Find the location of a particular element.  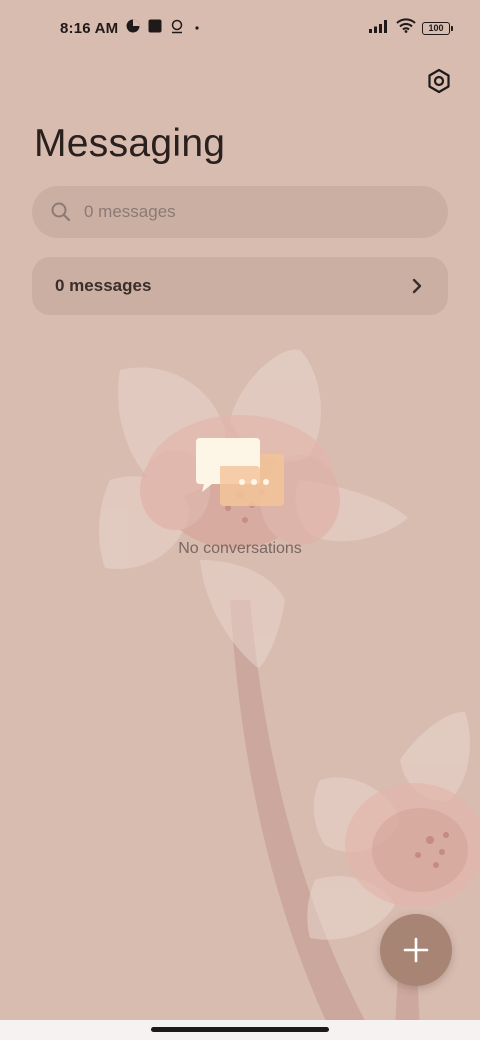

app-notification-icon is located at coordinates (133, 28).